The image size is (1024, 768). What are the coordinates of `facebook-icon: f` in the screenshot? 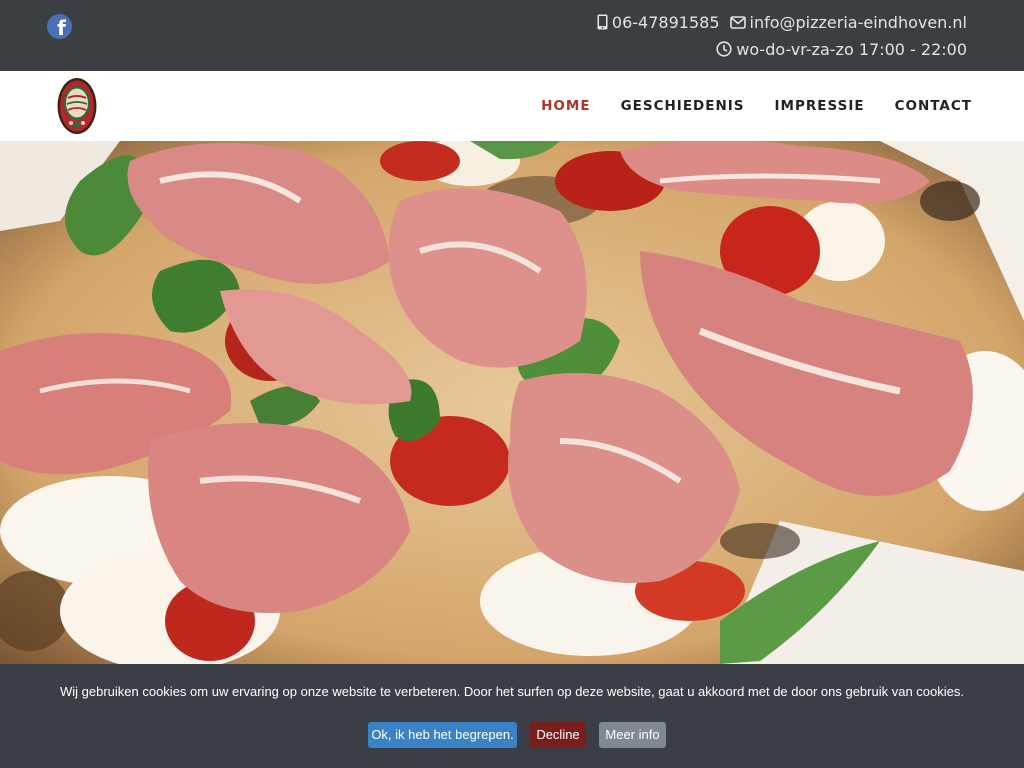 It's located at (59, 26).